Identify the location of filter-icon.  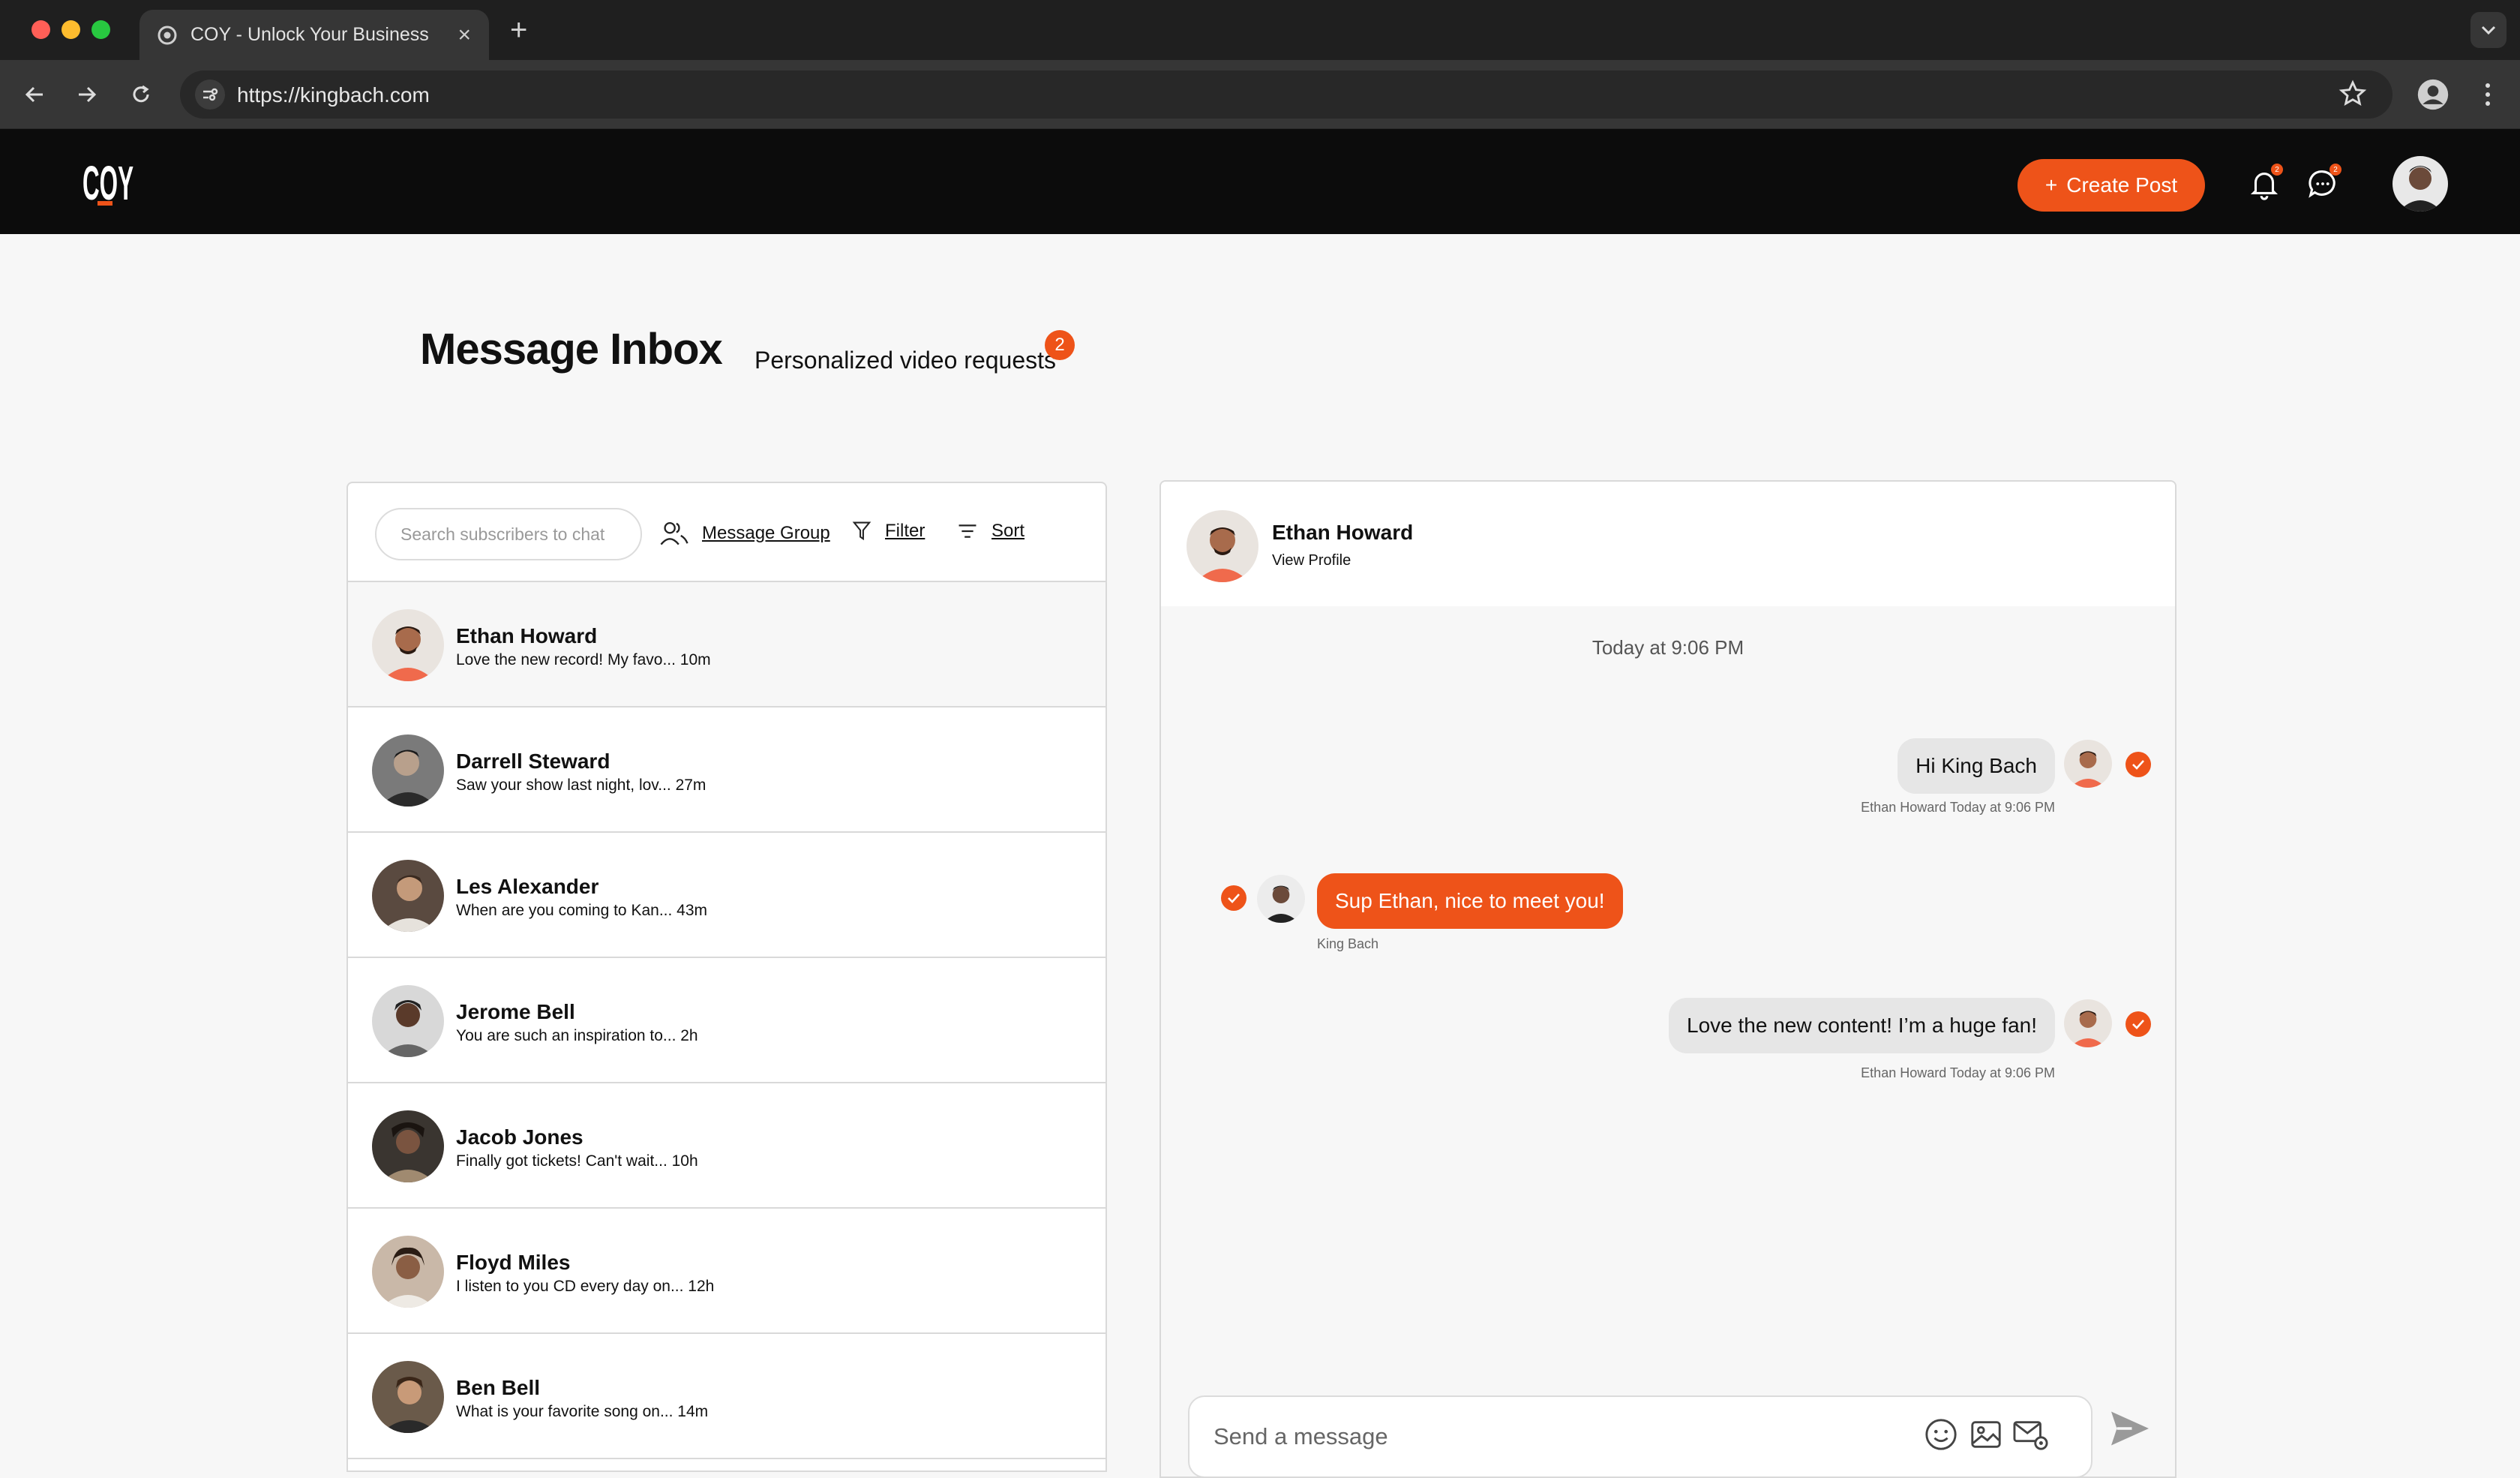
(862, 531).